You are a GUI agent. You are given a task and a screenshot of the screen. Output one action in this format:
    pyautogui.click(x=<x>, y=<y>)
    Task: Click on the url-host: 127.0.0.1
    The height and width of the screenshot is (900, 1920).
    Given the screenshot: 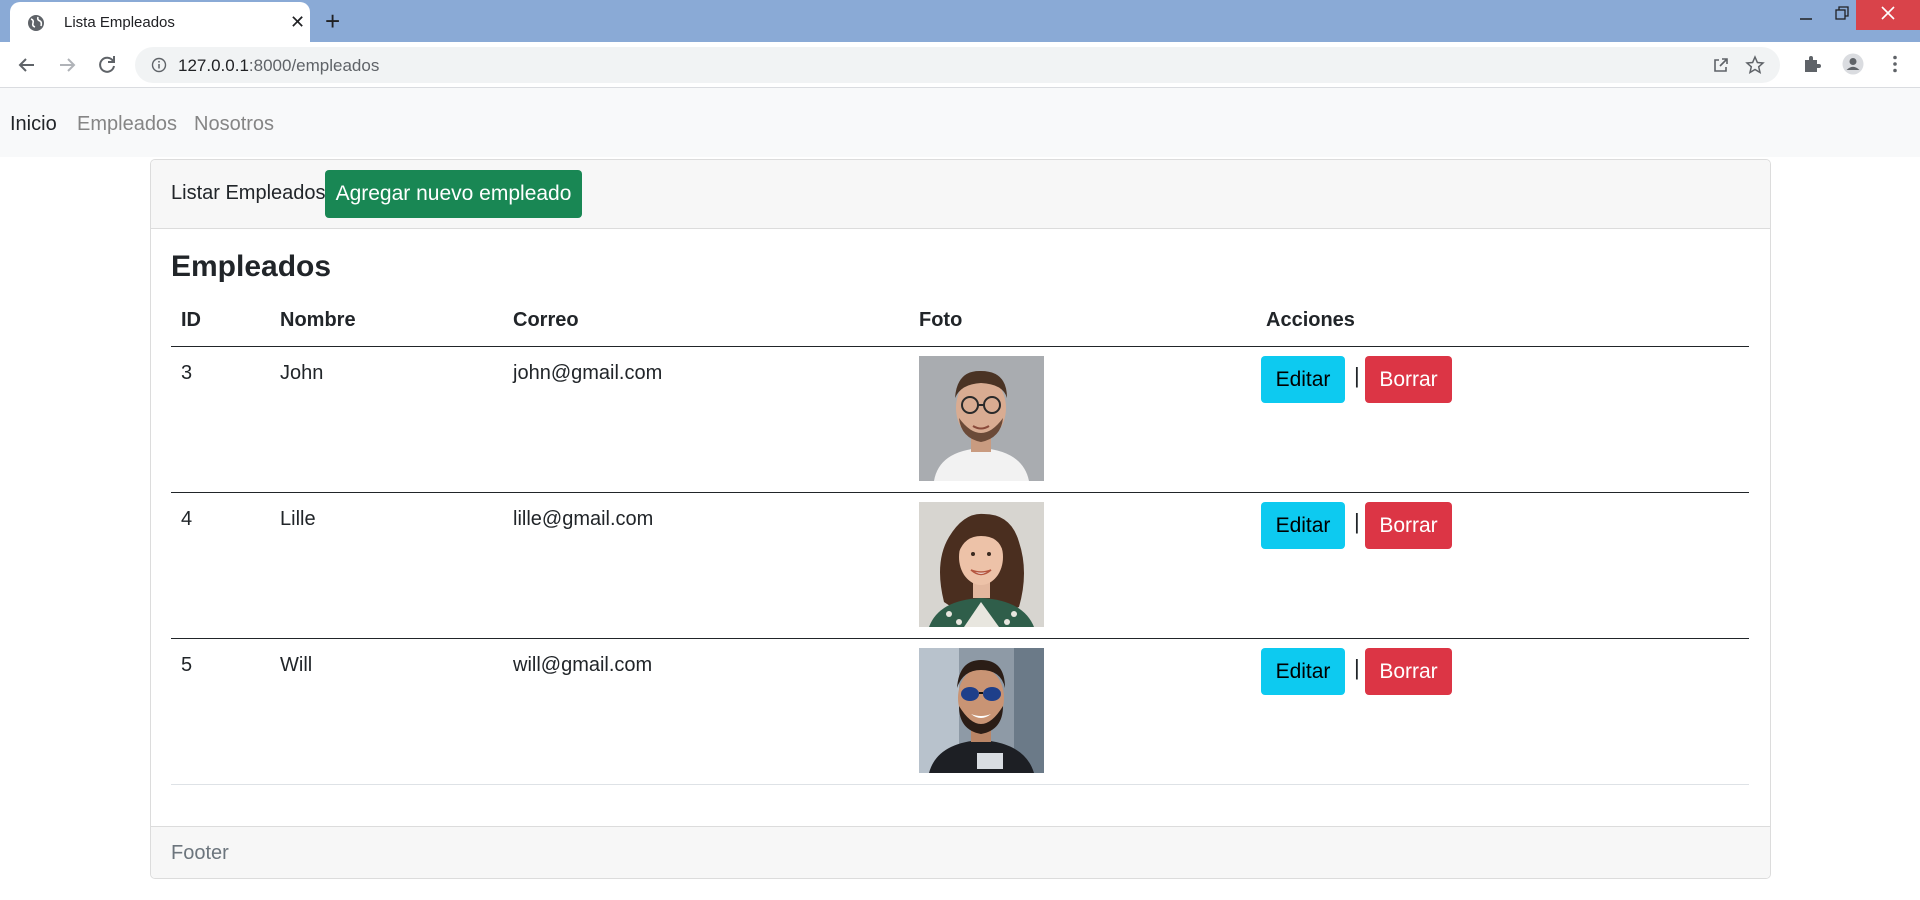 What is the action you would take?
    pyautogui.click(x=213, y=65)
    